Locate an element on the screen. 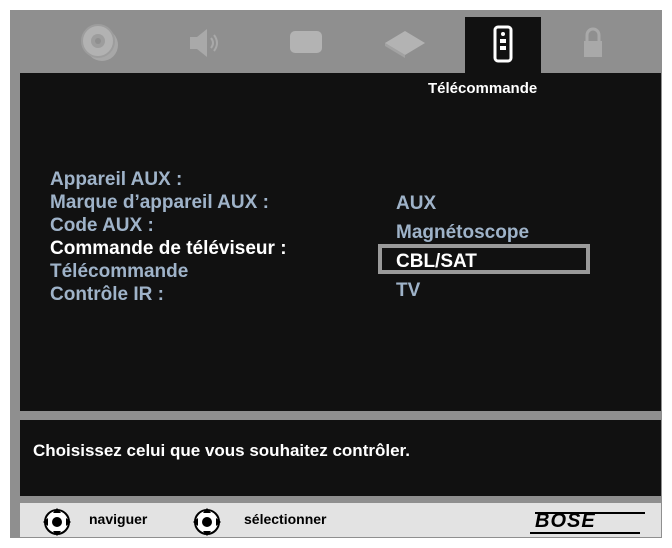 The image size is (672, 548). menu-item-aux-device: Appareil AUX : is located at coordinates (168, 179).